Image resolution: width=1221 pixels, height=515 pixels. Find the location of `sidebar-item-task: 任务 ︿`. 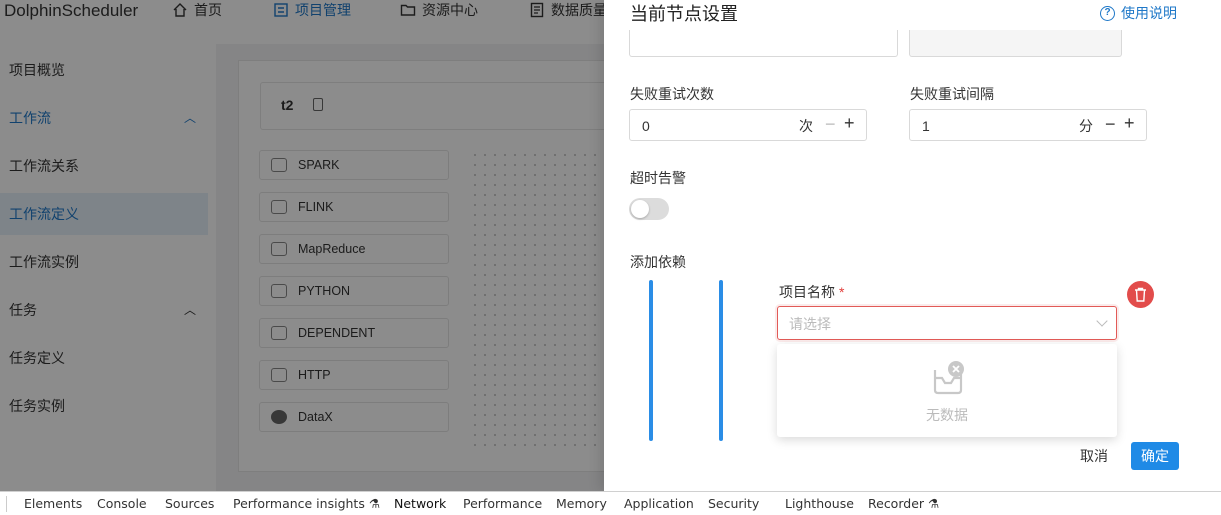

sidebar-item-task: 任务 ︿ is located at coordinates (104, 310).